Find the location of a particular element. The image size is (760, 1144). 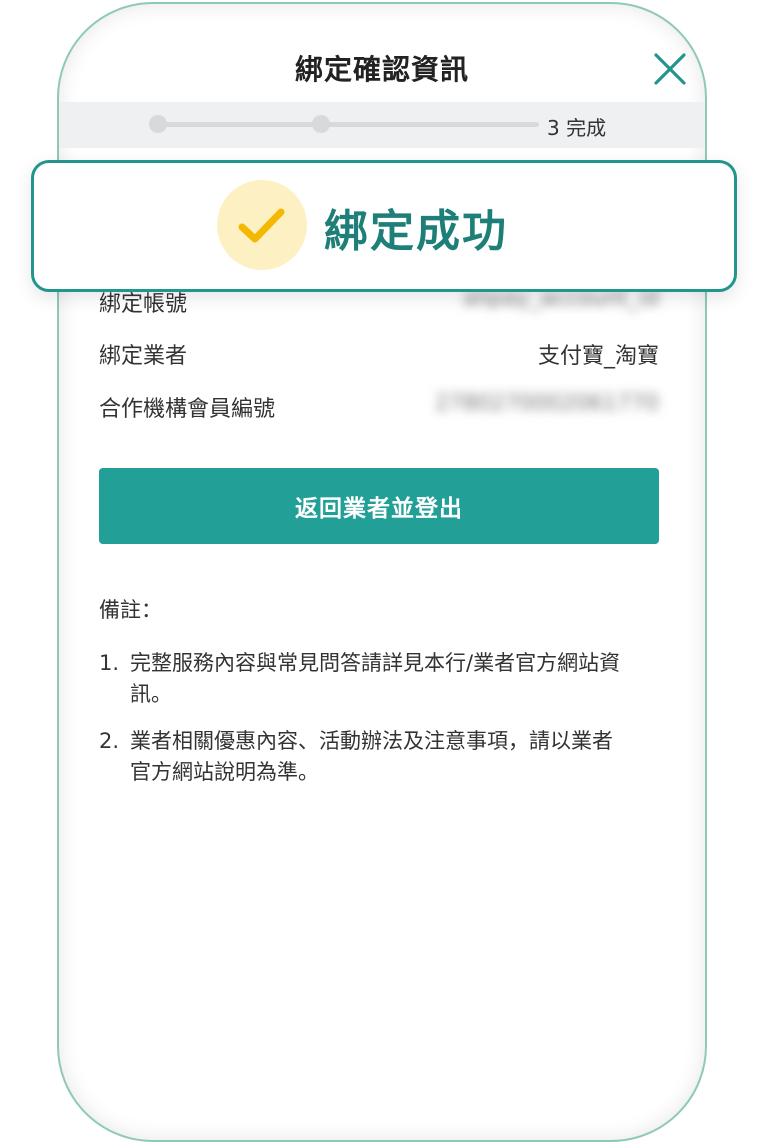

detail-value: 支付寶_淘寶 is located at coordinates (598, 356).